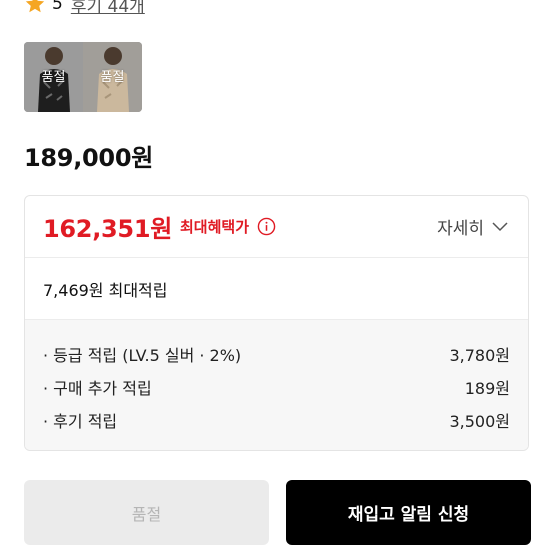  I want to click on color-options: 품절 품절, so click(83, 77).